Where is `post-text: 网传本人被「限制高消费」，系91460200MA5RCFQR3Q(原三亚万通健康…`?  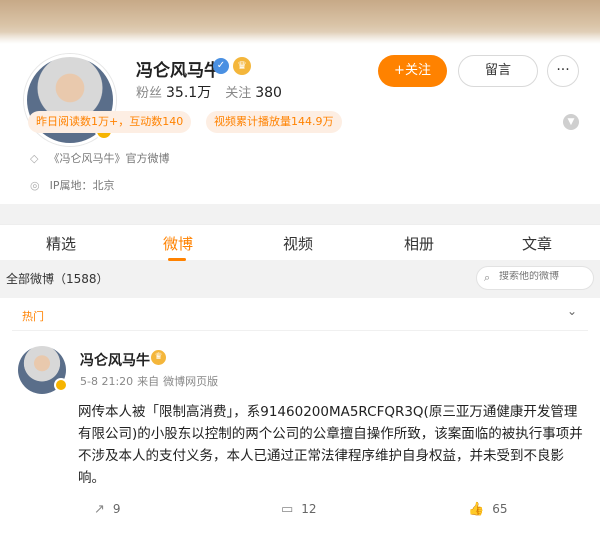 post-text: 网传本人被「限制高消费」，系91460200MA5RCFQR3Q(原三亚万通健康… is located at coordinates (330, 445).